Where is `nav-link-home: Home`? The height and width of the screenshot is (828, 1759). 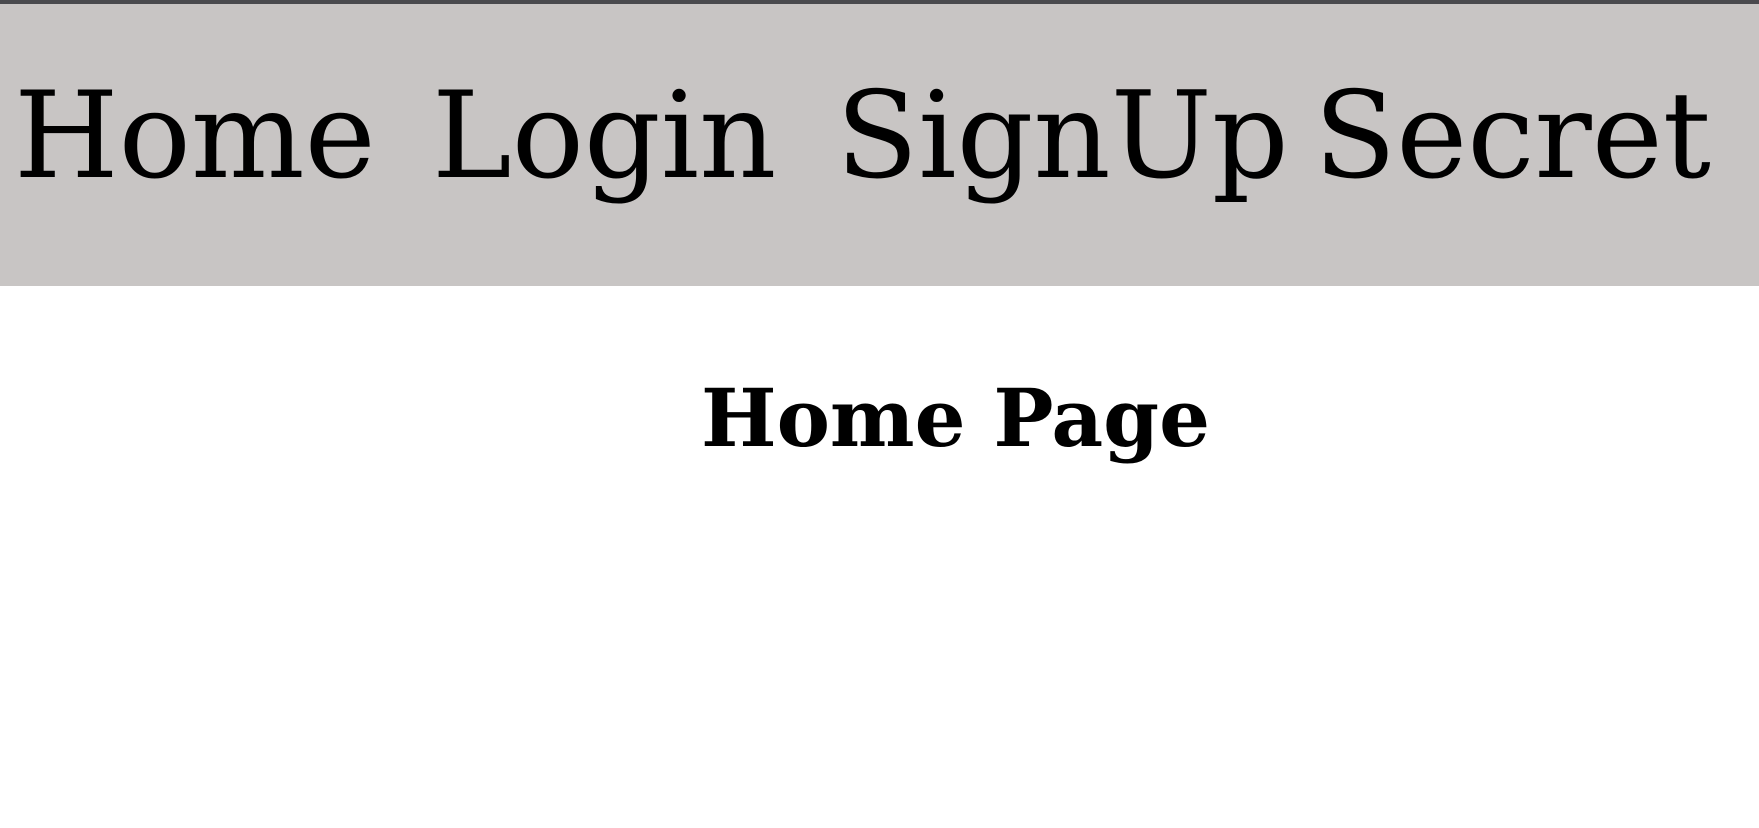
nav-link-home: Home is located at coordinates (195, 137).